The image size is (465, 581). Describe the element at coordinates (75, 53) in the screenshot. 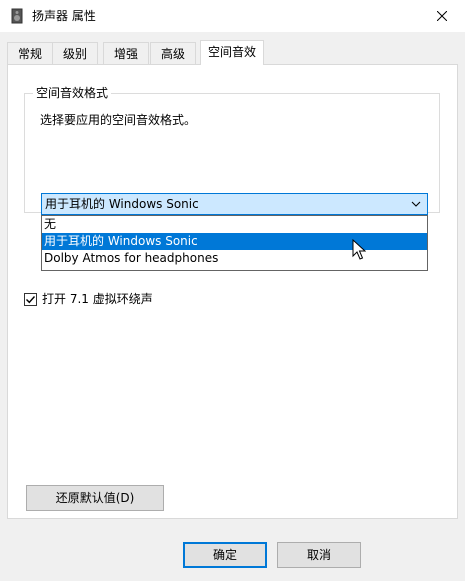

I see `tab-levels: 级别` at that location.